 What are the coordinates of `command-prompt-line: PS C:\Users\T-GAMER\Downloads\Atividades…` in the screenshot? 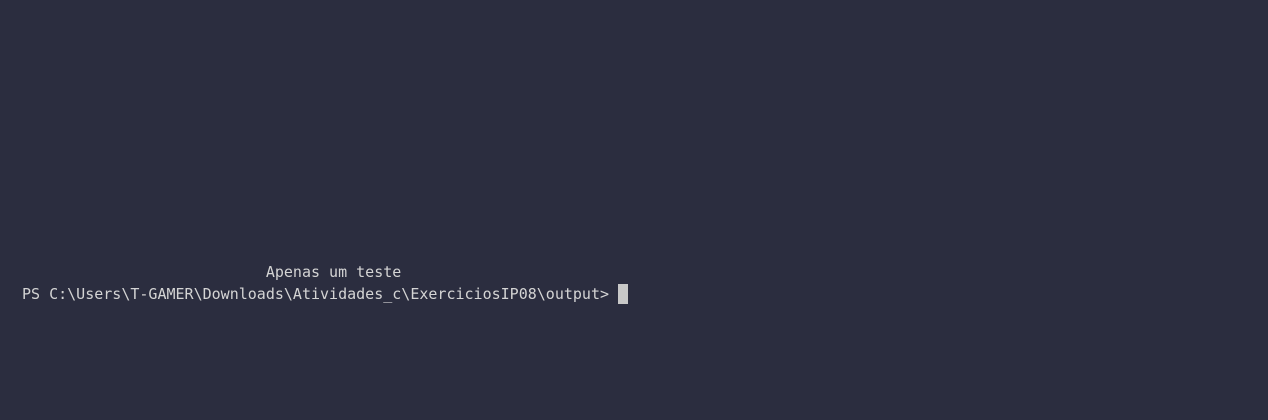 It's located at (325, 294).